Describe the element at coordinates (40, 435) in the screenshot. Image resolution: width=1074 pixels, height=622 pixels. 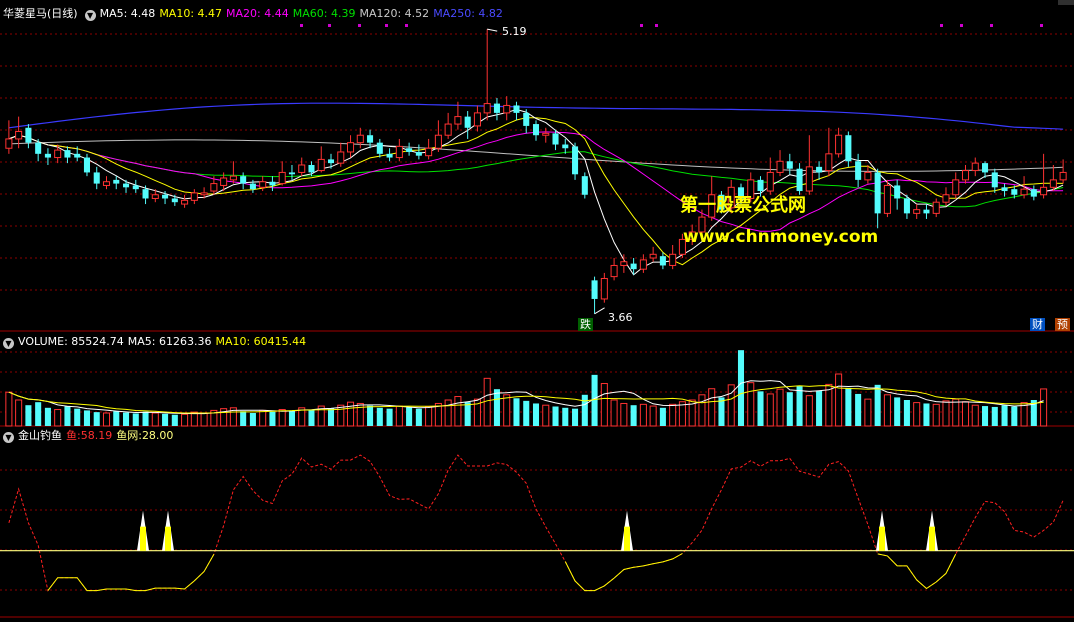
I see `indicator-title: 金山钓鱼` at that location.